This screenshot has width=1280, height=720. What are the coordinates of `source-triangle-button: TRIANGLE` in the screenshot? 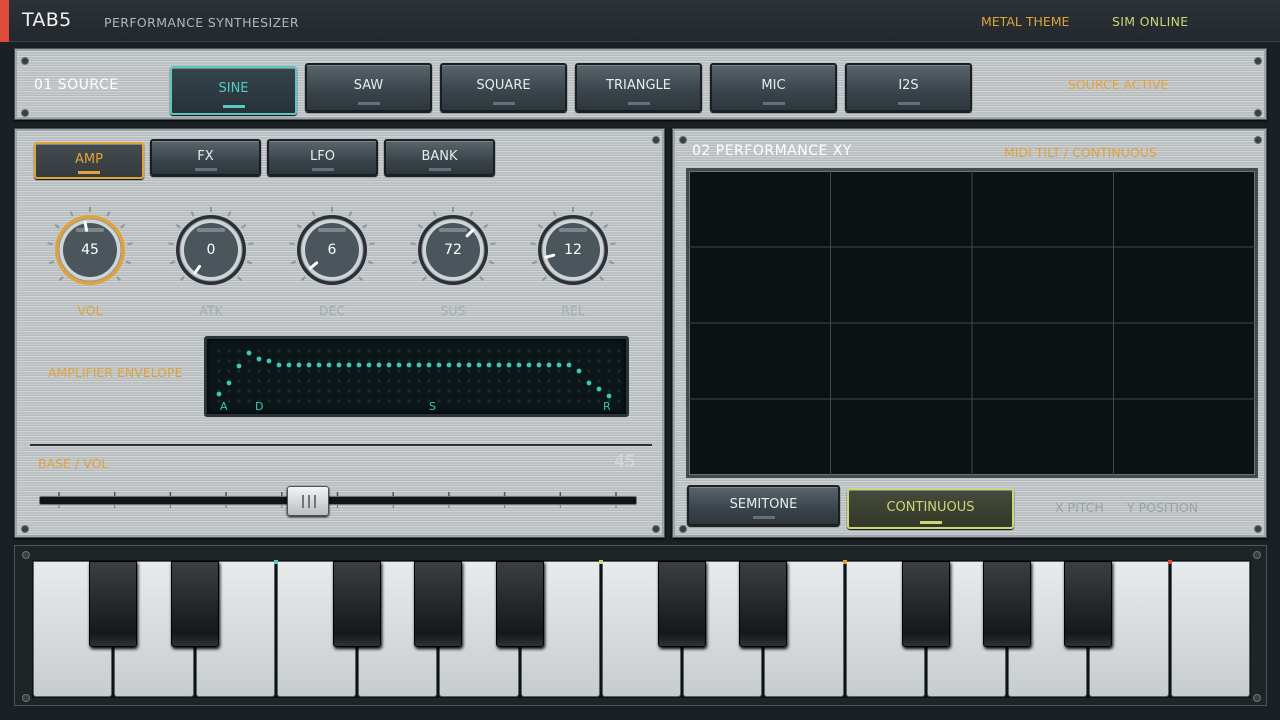 It's located at (638, 87).